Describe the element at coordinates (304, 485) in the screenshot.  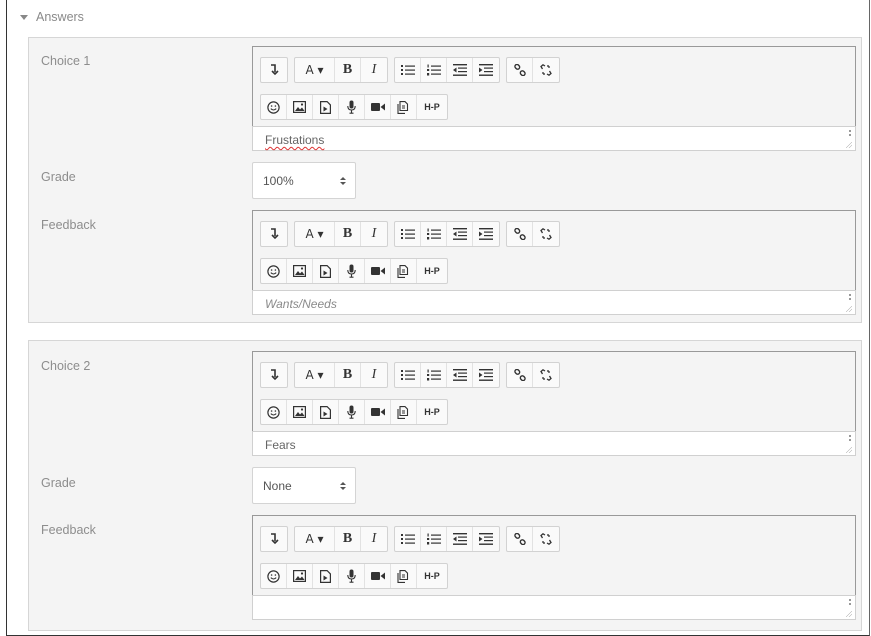
I see `choice-2-grade-select: None` at that location.